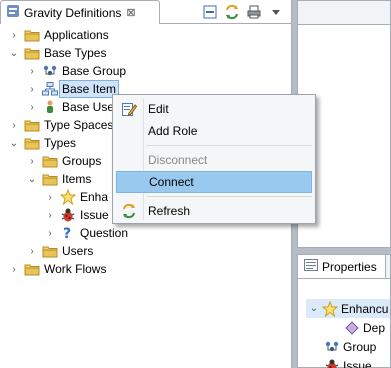 Image resolution: width=391 pixels, height=368 pixels. I want to click on edit-icon, so click(129, 109).